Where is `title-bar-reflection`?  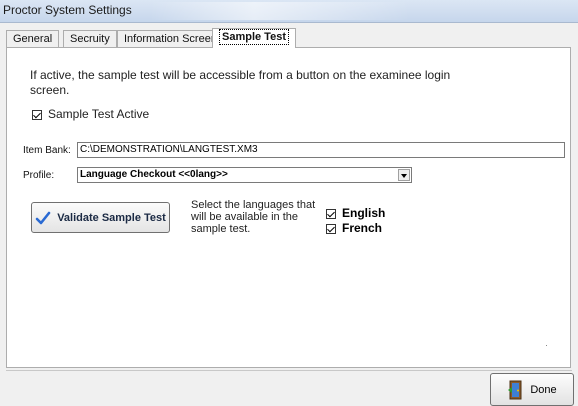 title-bar-reflection is located at coordinates (280, 11).